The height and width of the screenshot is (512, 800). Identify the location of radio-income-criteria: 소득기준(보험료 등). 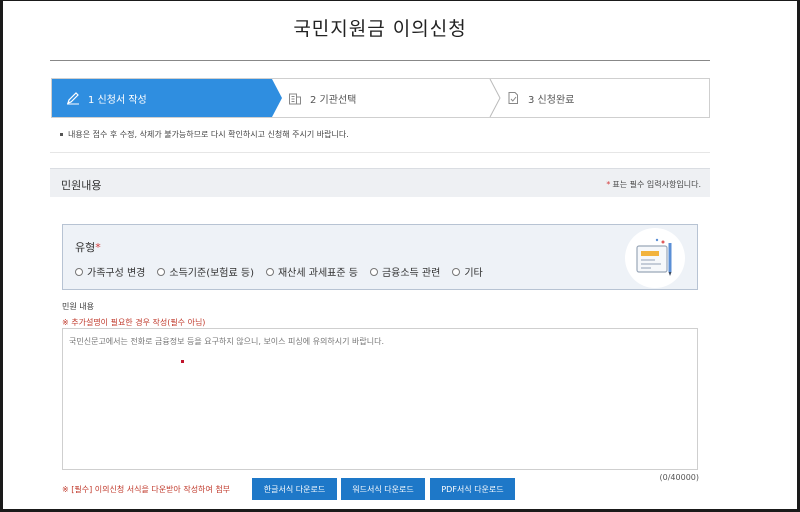
(205, 271).